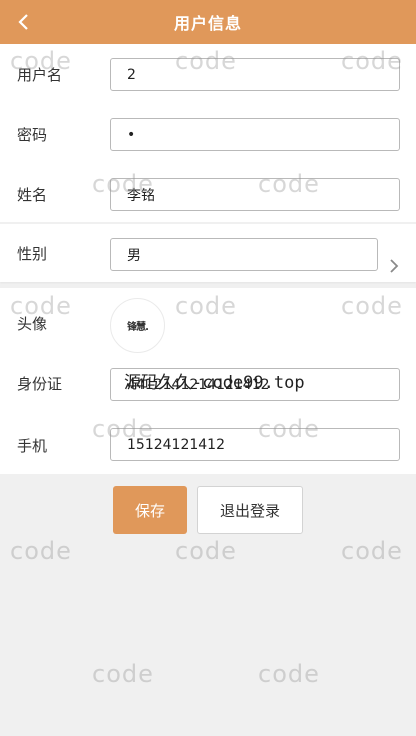 This screenshot has width=416, height=736. I want to click on avatar: 锋慧., so click(137, 325).